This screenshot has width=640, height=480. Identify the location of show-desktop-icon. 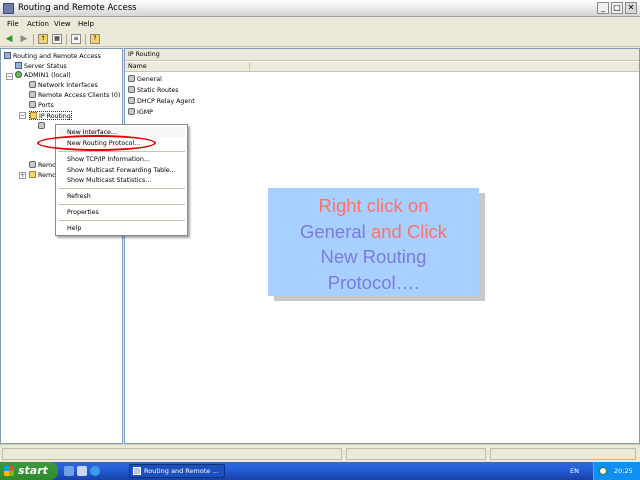
(69, 471).